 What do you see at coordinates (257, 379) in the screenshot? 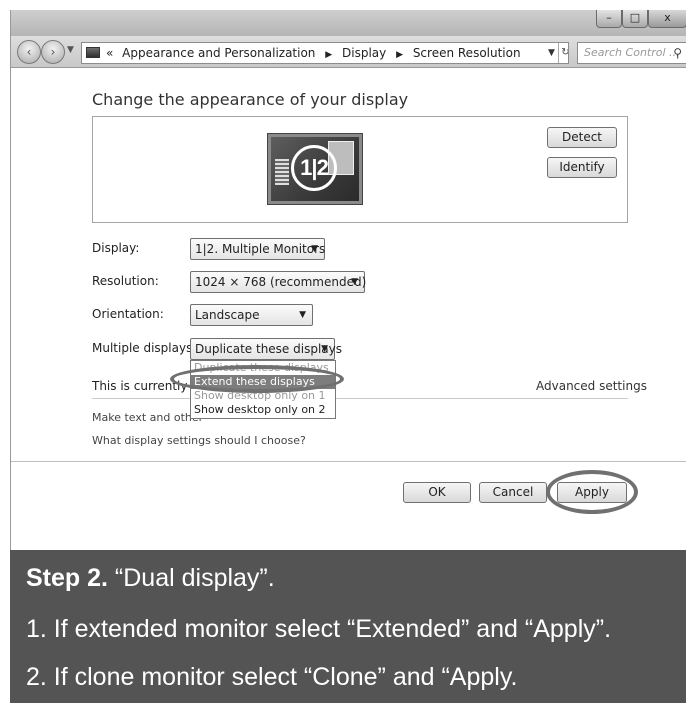
I see `extend-highlight-ellipse` at bounding box center [257, 379].